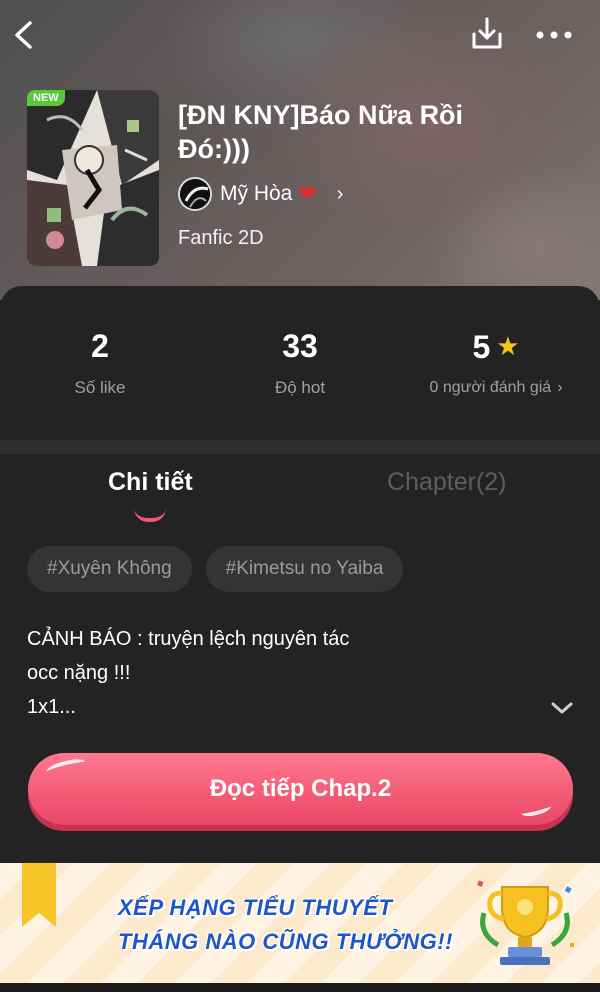  I want to click on new-badge: NEW, so click(46, 98).